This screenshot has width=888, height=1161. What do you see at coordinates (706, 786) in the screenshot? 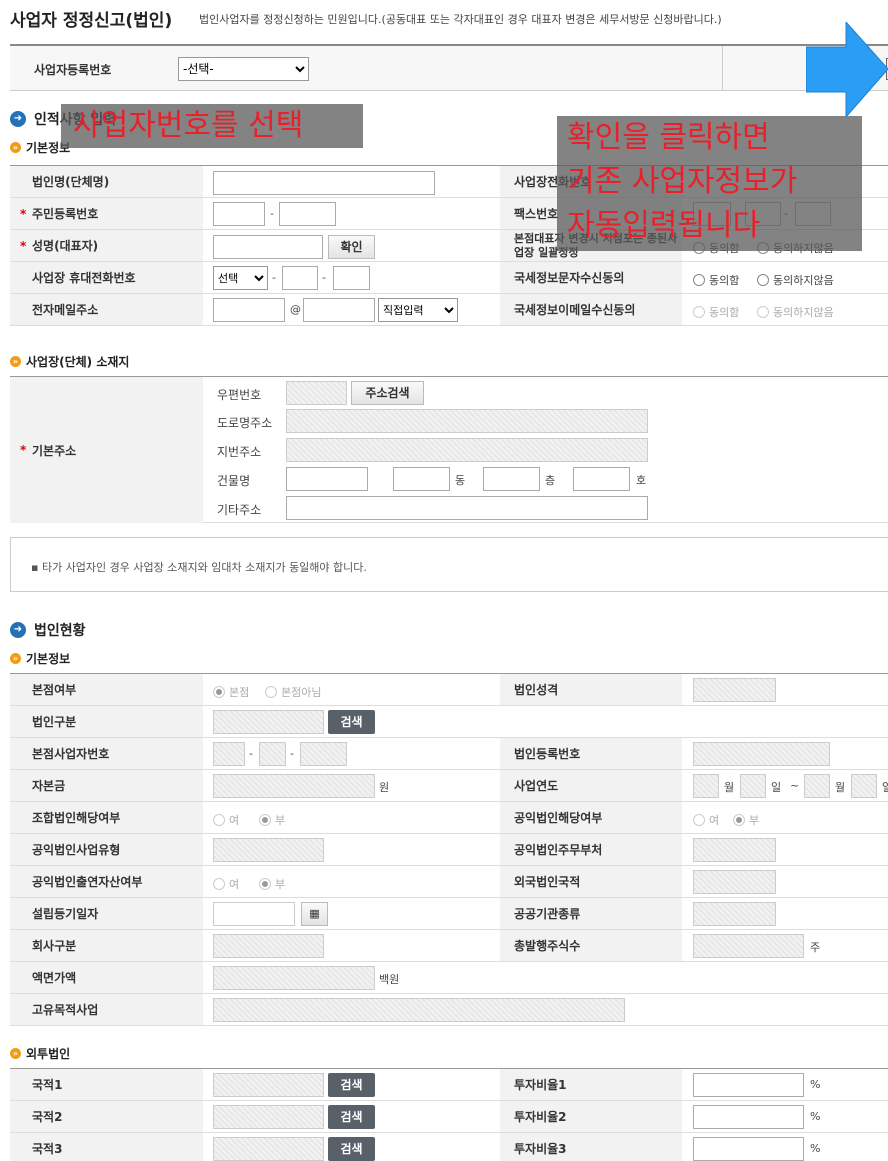
I see `year-start-month` at bounding box center [706, 786].